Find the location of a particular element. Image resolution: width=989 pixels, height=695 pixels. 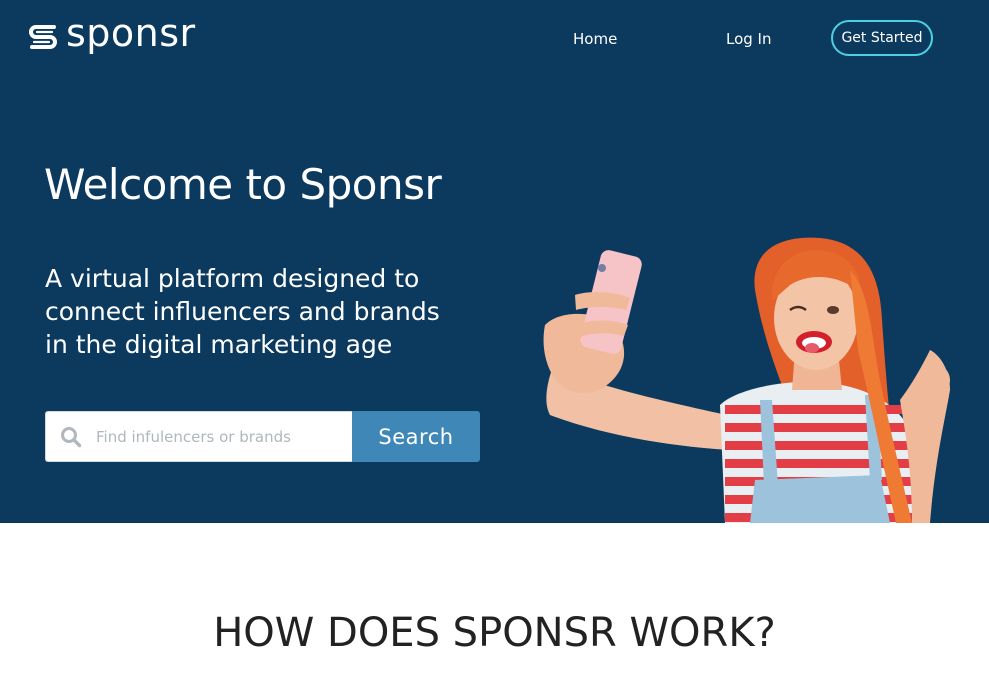

logo-text: sponsr is located at coordinates (131, 33).